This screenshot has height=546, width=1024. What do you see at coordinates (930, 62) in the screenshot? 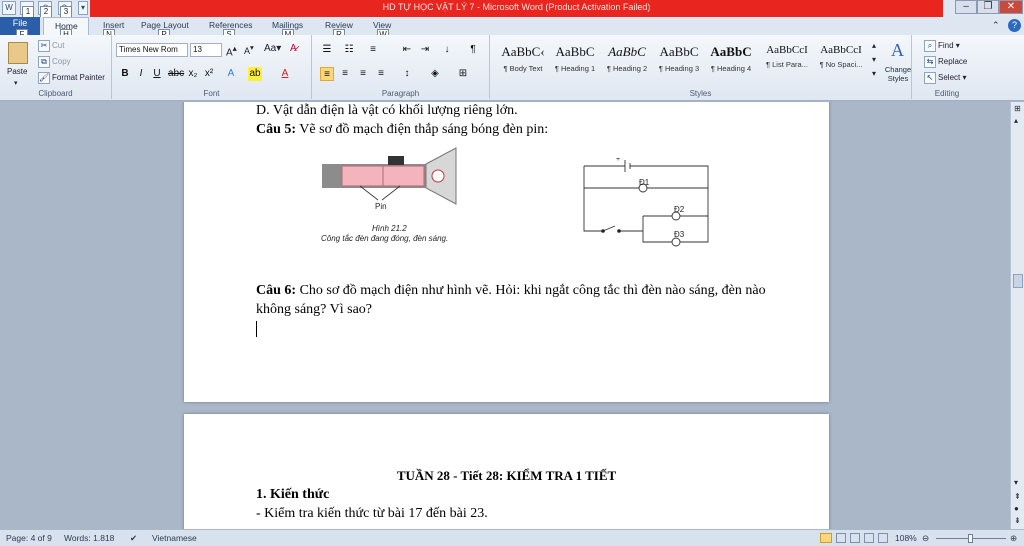
I see `replace-icon: ⇆` at bounding box center [930, 62].